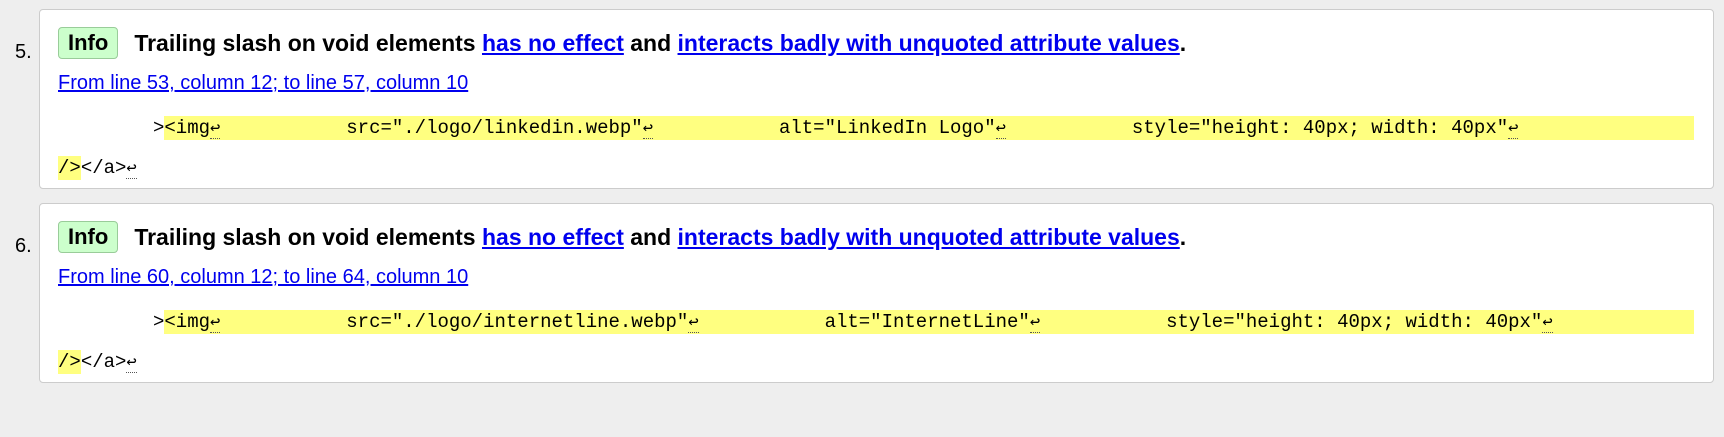 The height and width of the screenshot is (437, 1724). Describe the element at coordinates (494, 128) in the screenshot. I see `code-src: src="./logo/linkedin.webp"` at that location.